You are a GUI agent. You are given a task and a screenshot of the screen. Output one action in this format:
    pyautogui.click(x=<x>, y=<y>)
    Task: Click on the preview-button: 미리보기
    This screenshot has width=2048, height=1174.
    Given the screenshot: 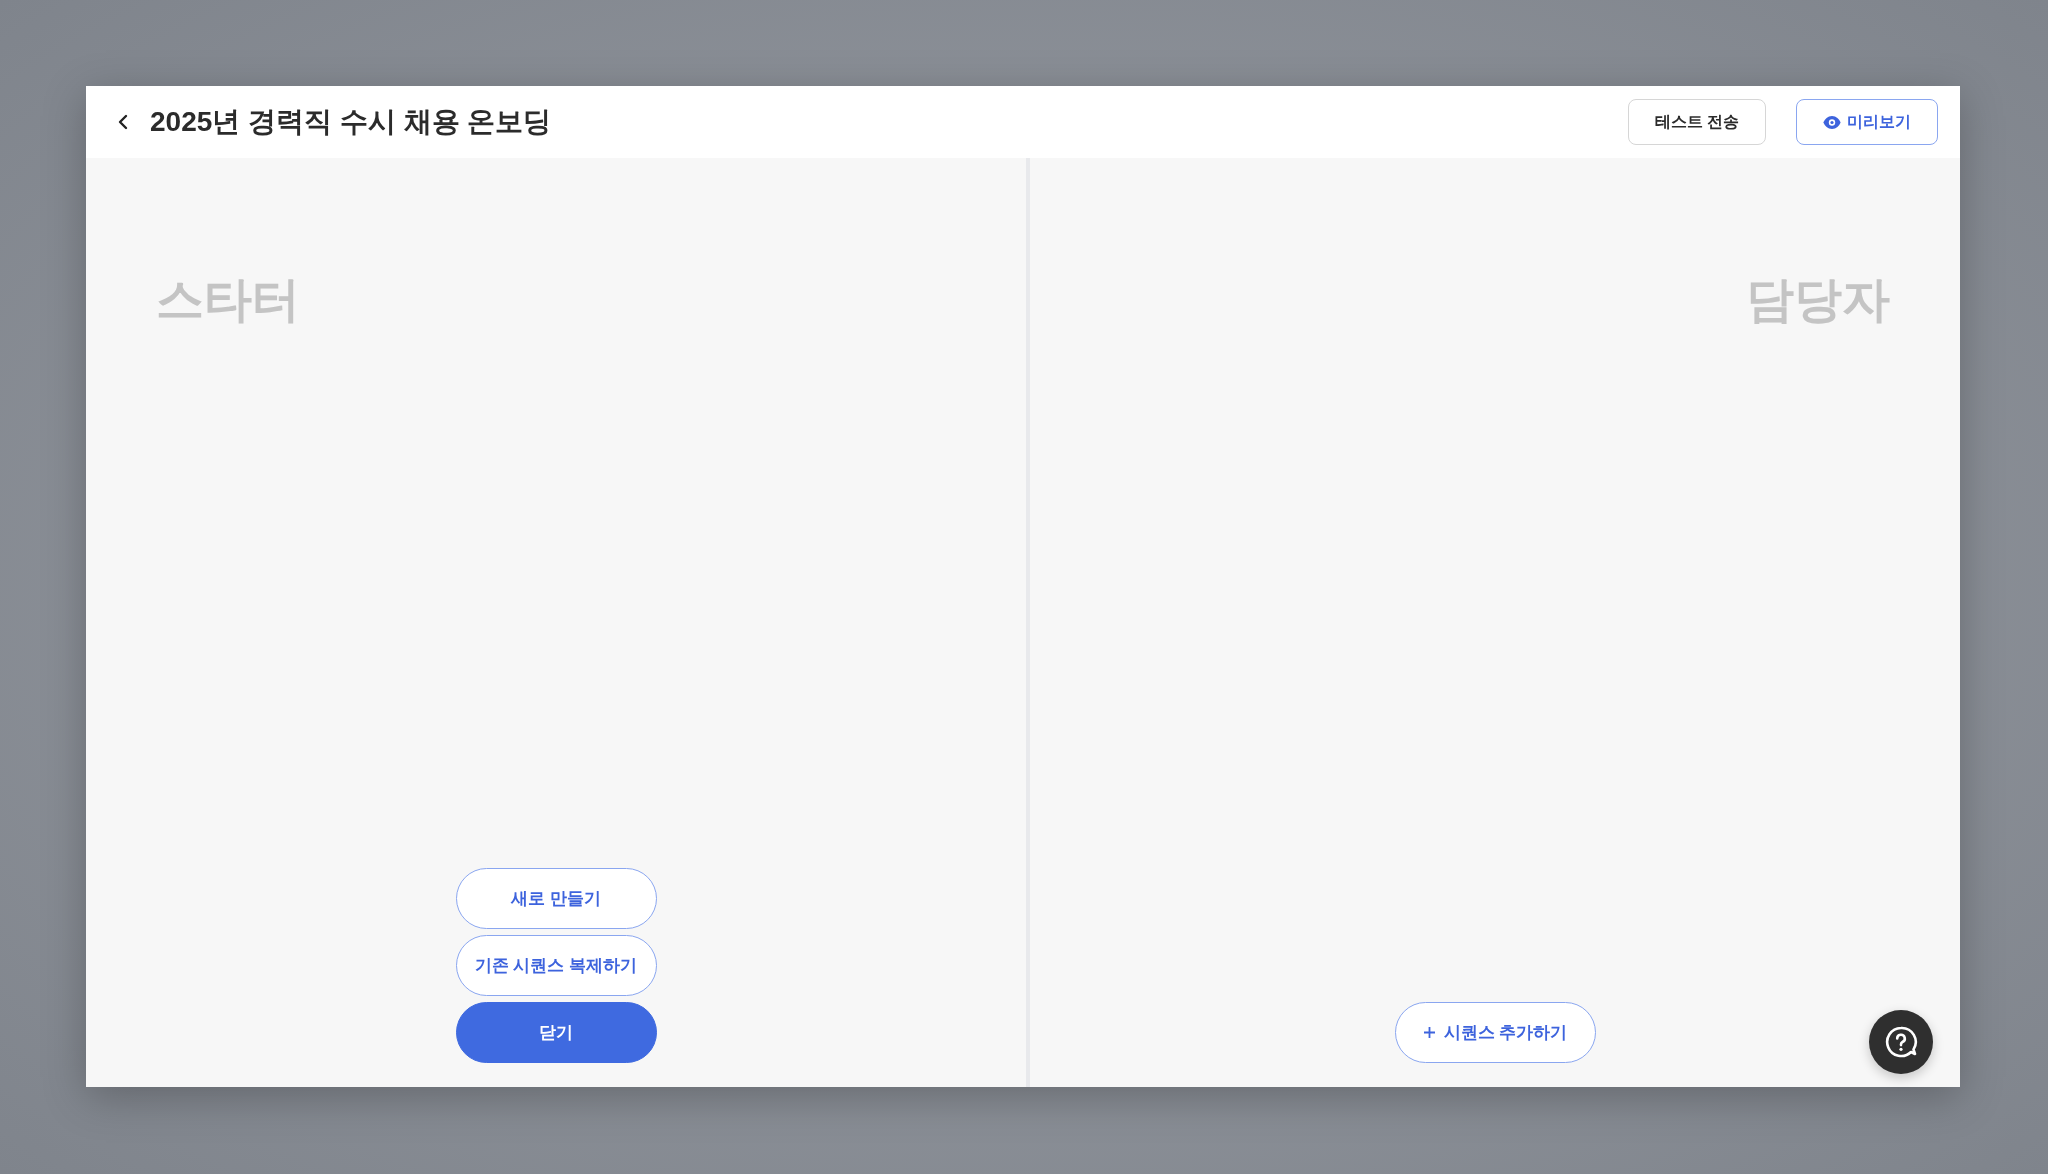 What is the action you would take?
    pyautogui.click(x=1867, y=122)
    